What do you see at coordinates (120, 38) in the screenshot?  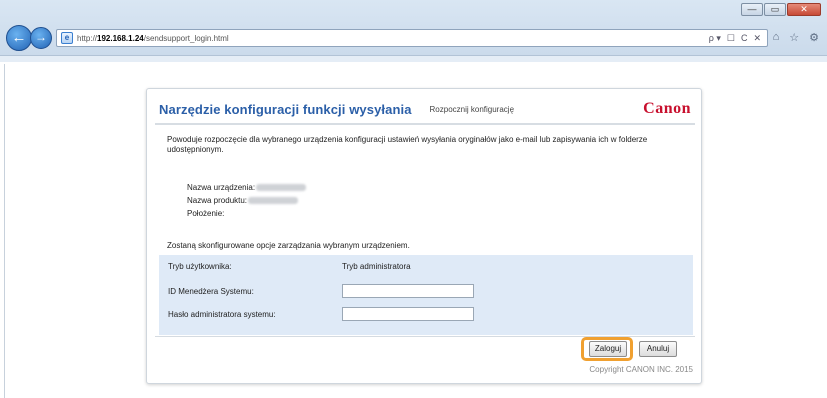 I see `url-host: 192.168.1.24` at bounding box center [120, 38].